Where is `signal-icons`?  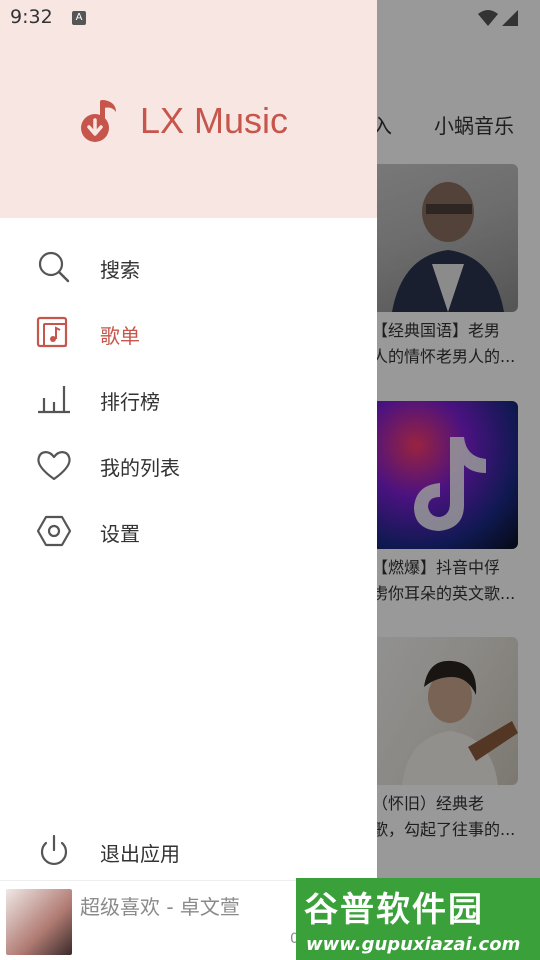 signal-icons is located at coordinates (498, 18).